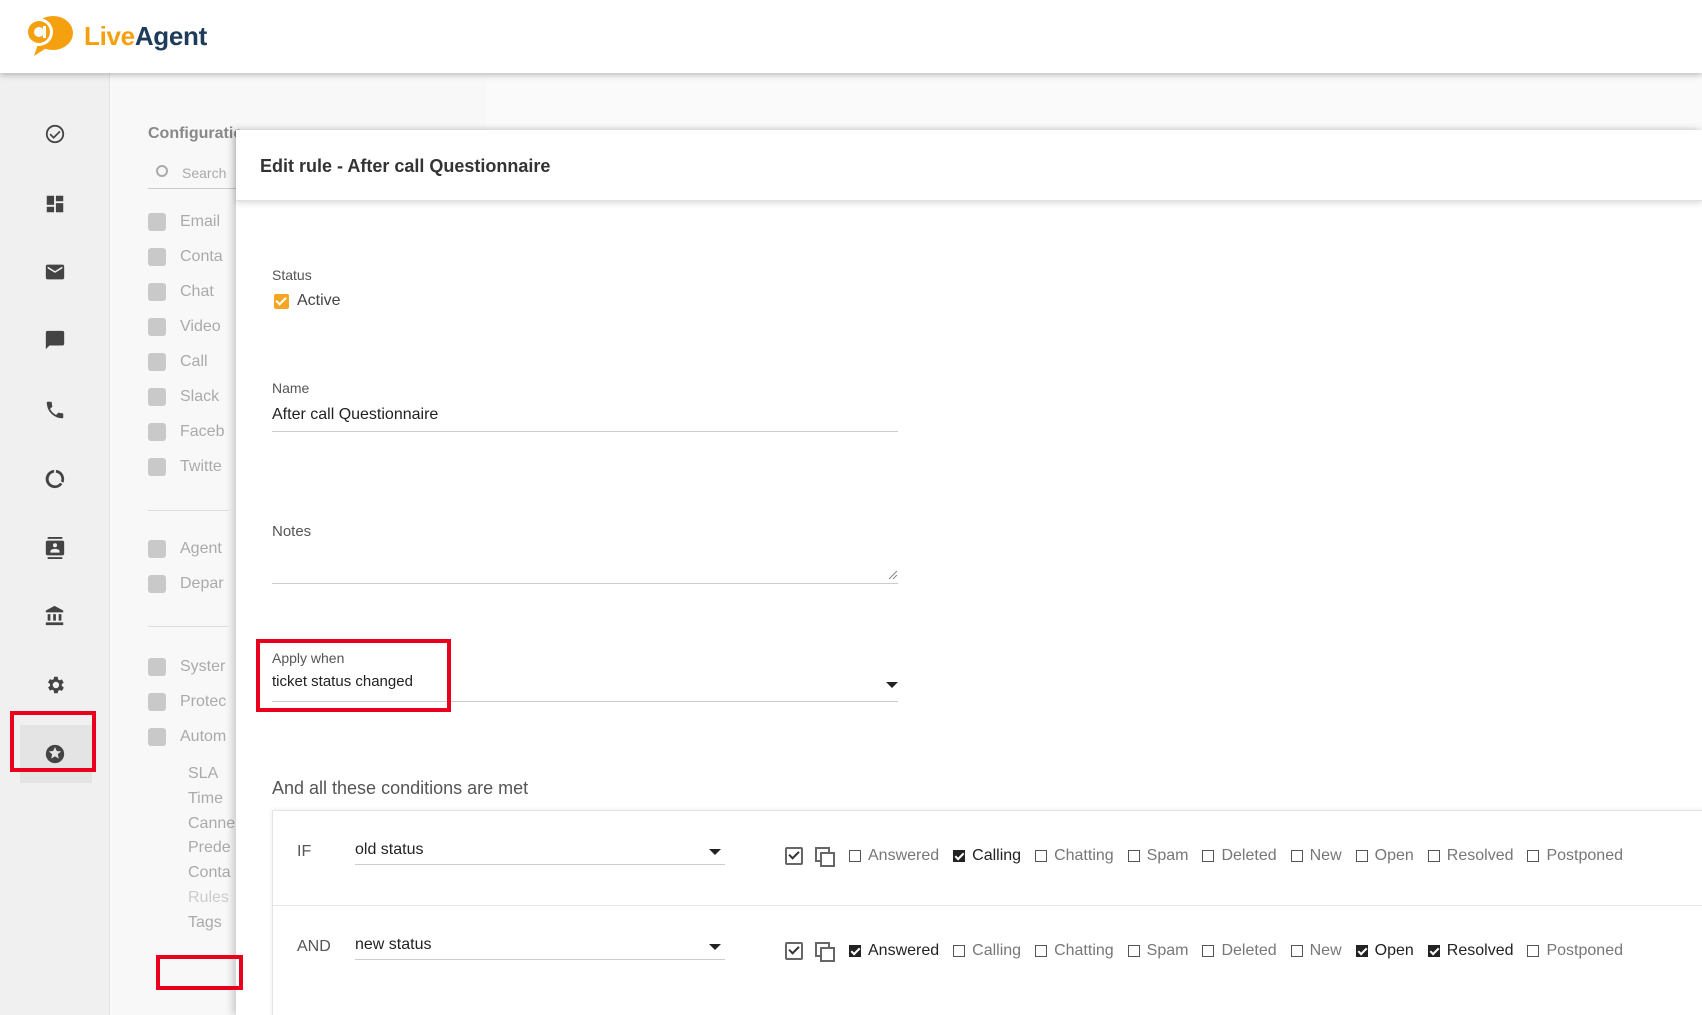 Image resolution: width=1702 pixels, height=1015 pixels. I want to click on config-item-departments: Depar, so click(186, 584).